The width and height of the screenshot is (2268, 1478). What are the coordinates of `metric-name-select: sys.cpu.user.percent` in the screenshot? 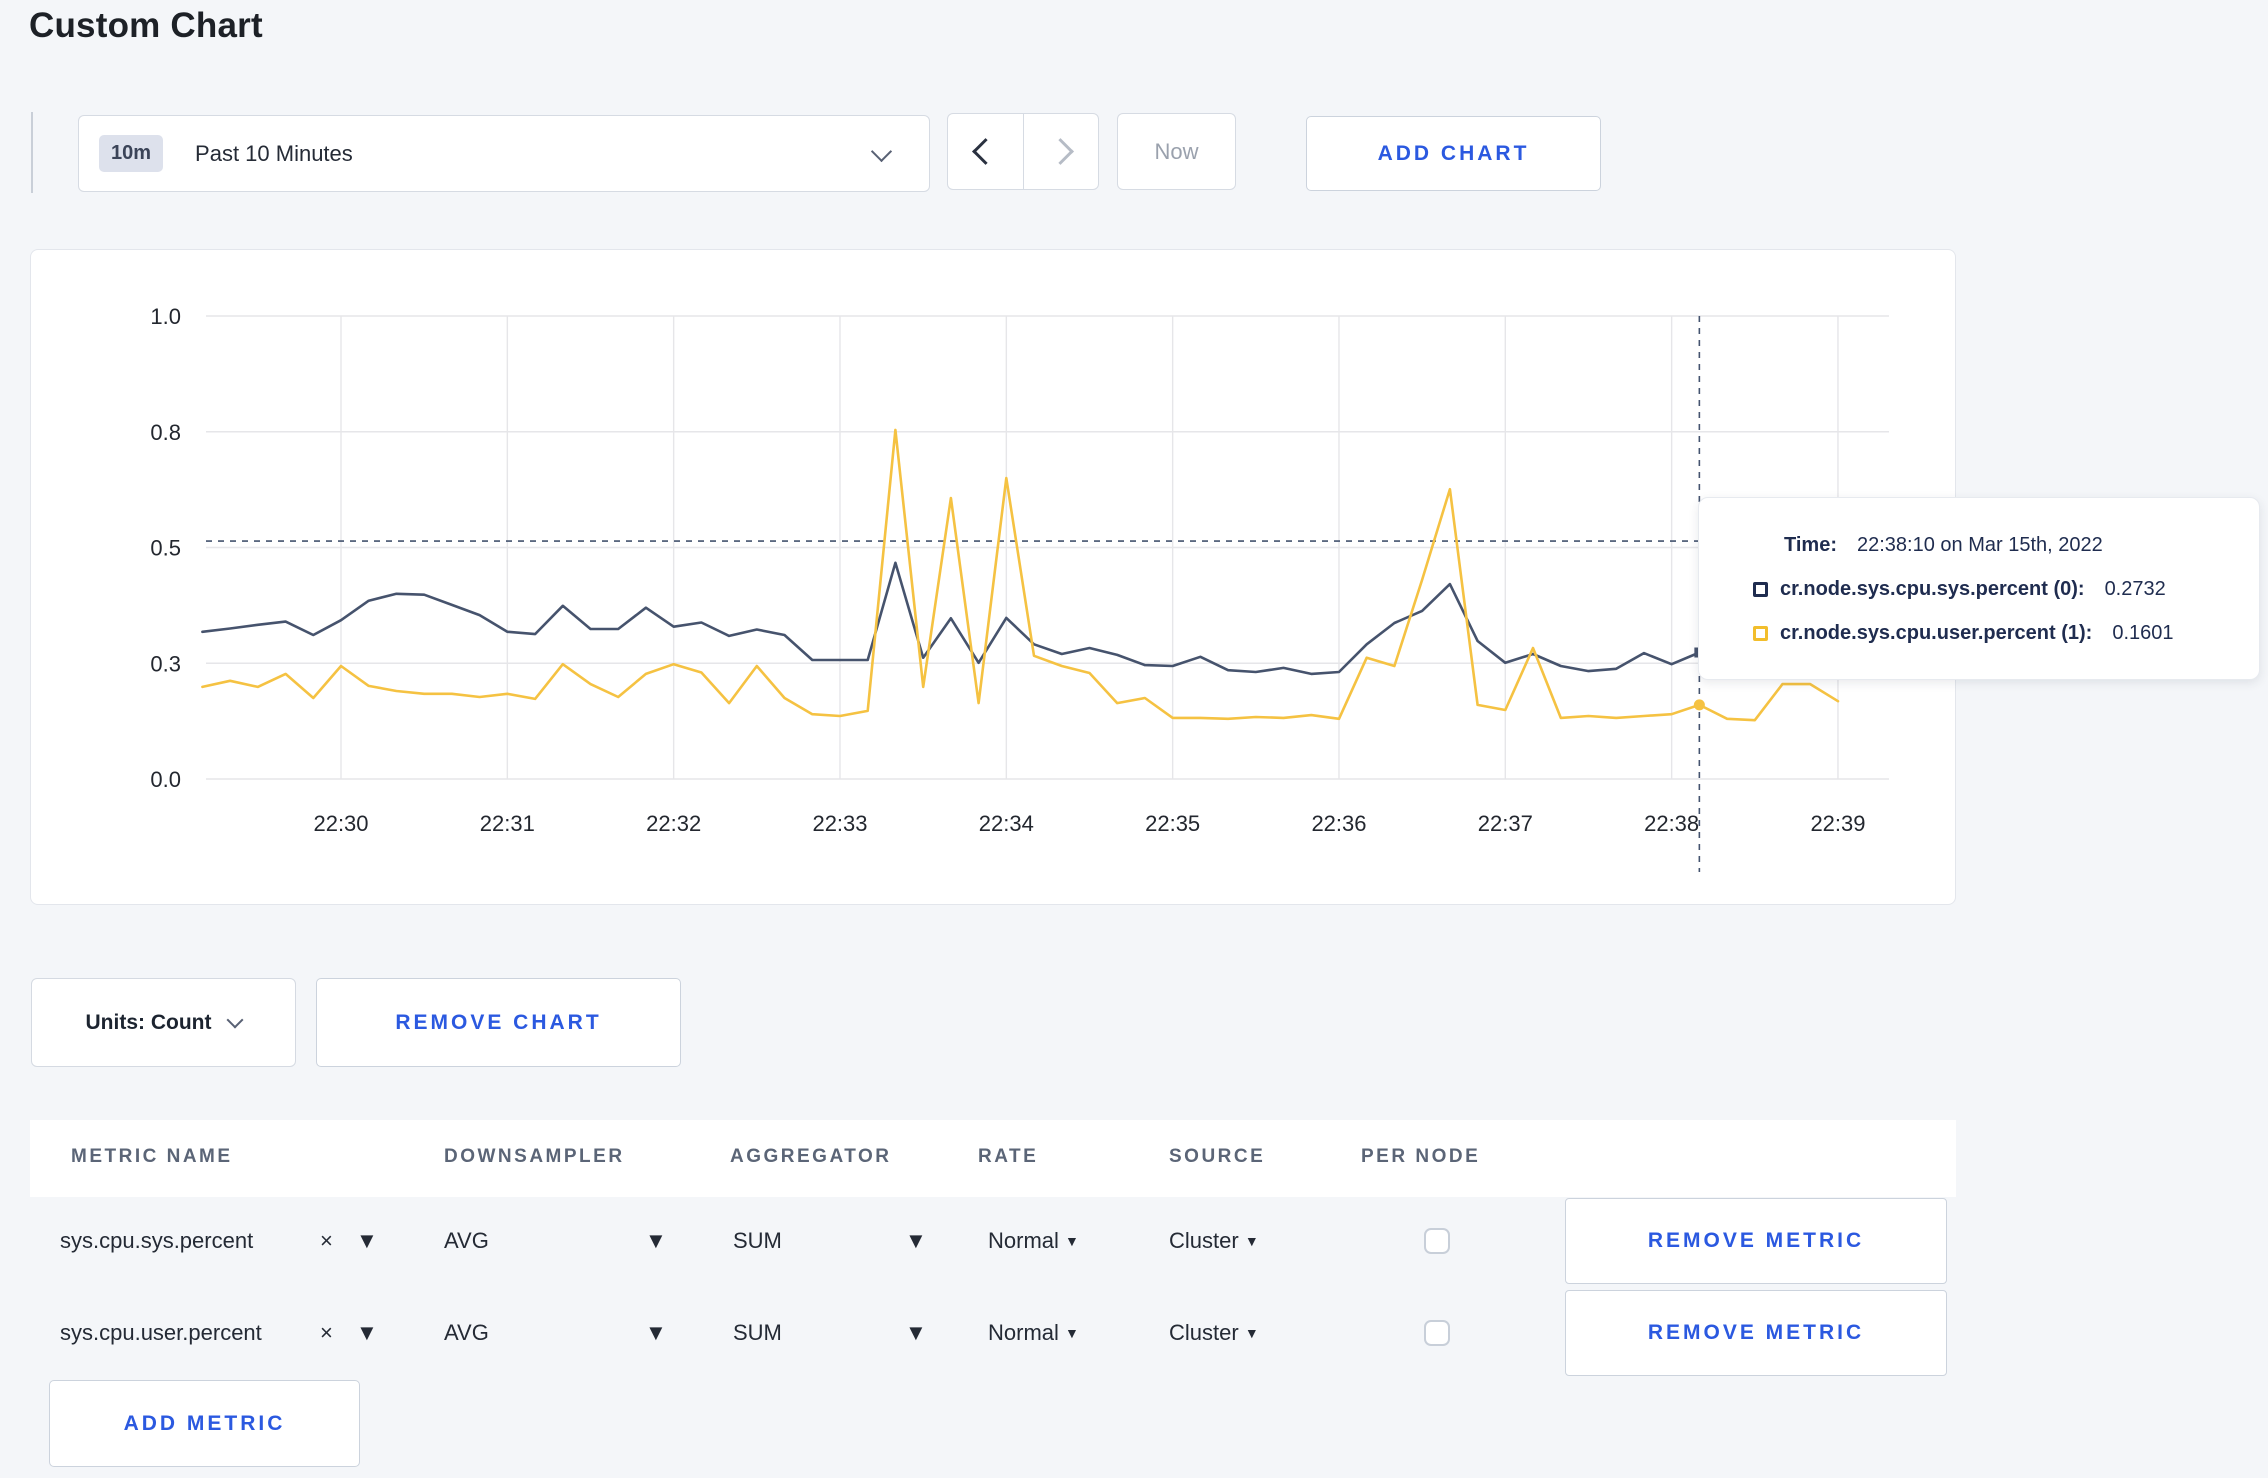 It's located at (161, 1333).